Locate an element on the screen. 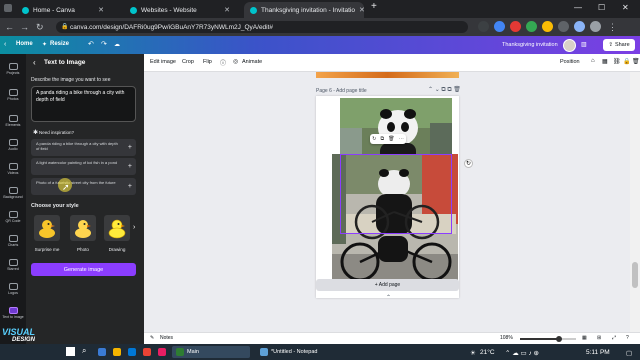 This screenshot has width=640, height=360. back-arrow-icon: ‹ is located at coordinates (34, 62).